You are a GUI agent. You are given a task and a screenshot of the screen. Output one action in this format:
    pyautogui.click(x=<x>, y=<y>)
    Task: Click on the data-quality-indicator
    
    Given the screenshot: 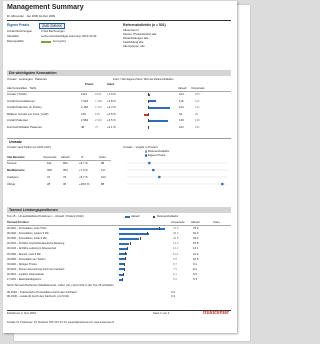 What is the action you would take?
    pyautogui.click(x=46, y=41)
    